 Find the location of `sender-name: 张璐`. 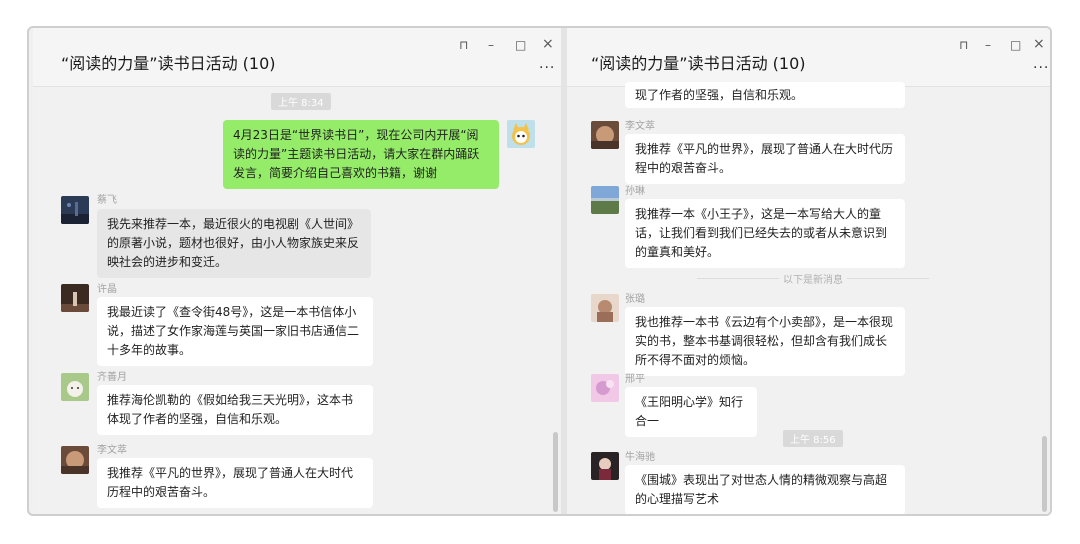

sender-name: 张璐 is located at coordinates (635, 299).